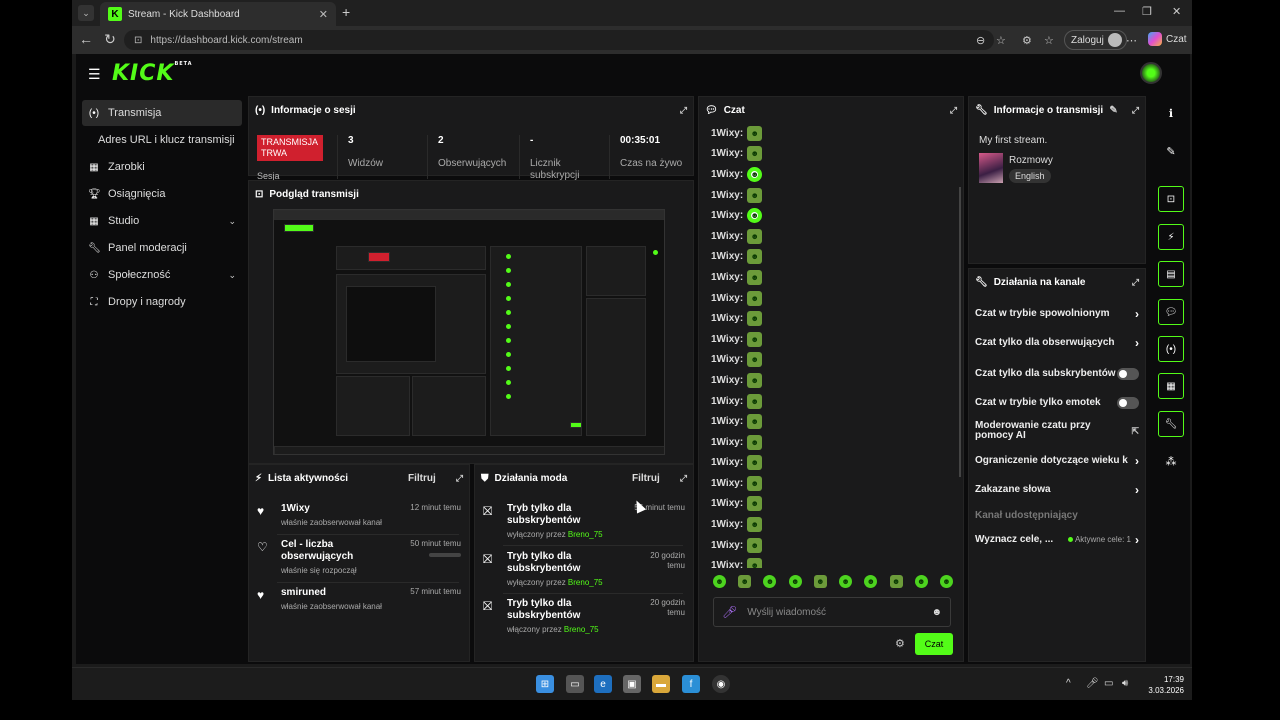  Describe the element at coordinates (86, 13) in the screenshot. I see `tab-menu-icon: ⌄` at that location.